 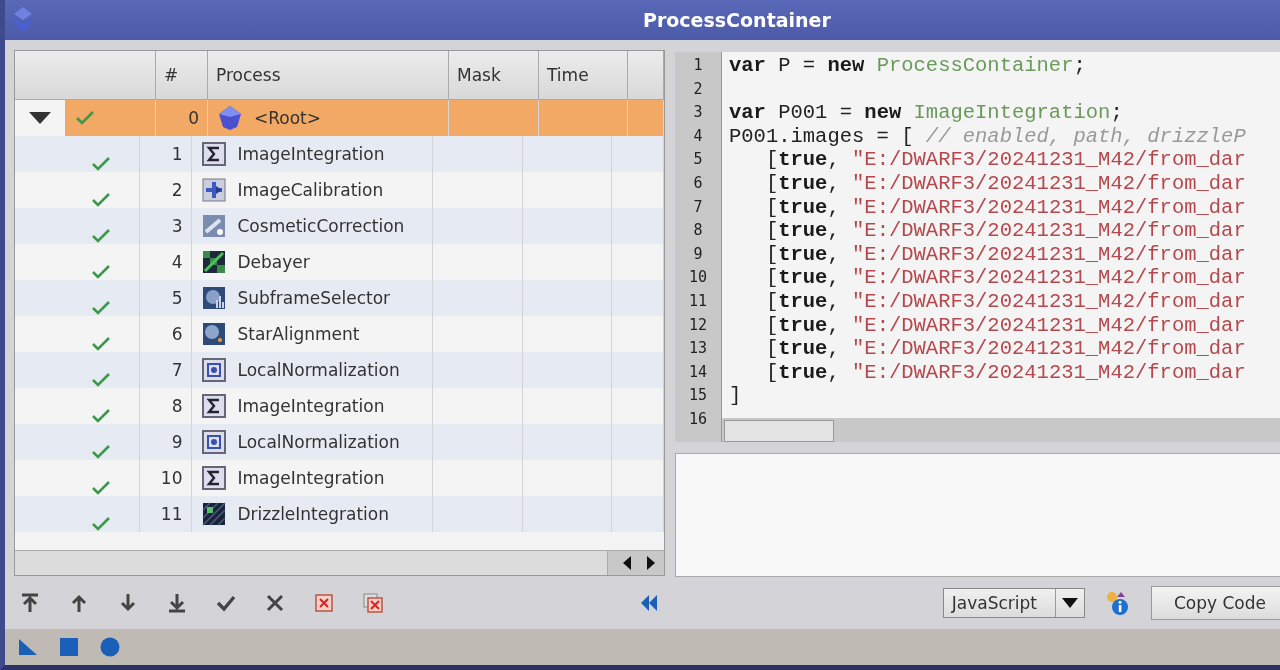 What do you see at coordinates (273, 262) in the screenshot?
I see `process-name: Debayer` at bounding box center [273, 262].